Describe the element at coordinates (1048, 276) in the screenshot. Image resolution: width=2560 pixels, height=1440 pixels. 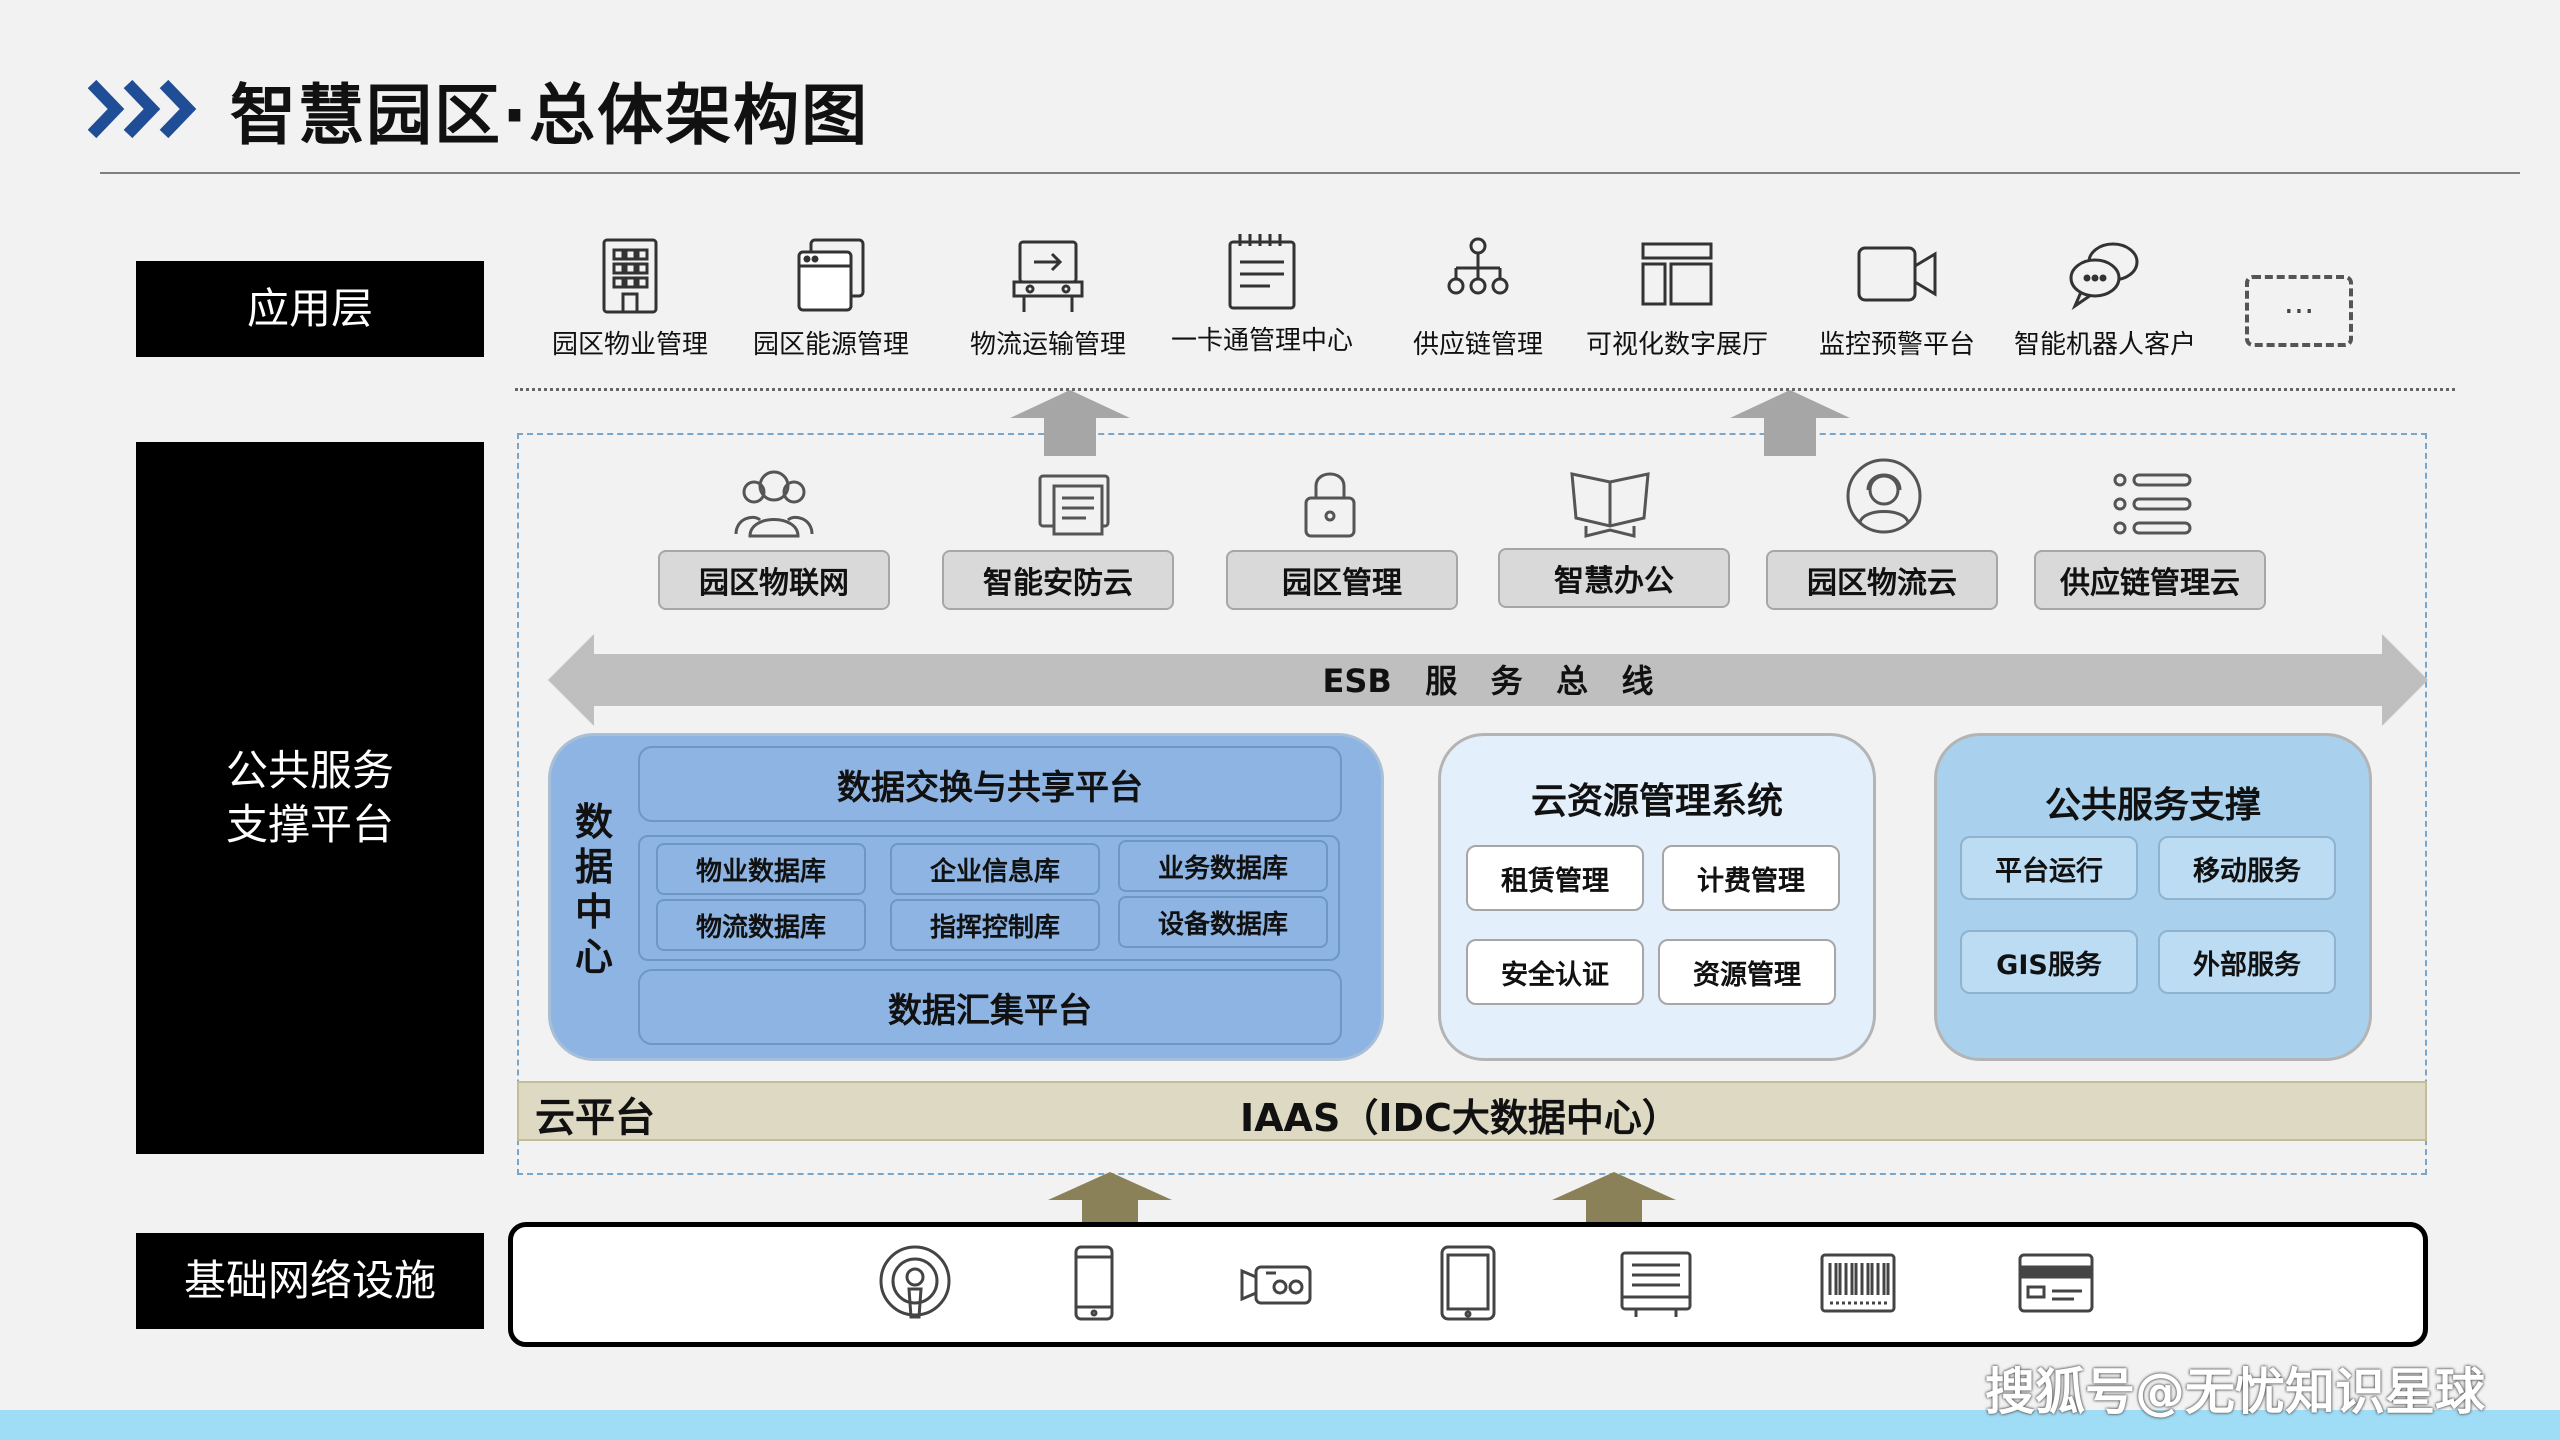
I see `truck-sign-icon` at that location.